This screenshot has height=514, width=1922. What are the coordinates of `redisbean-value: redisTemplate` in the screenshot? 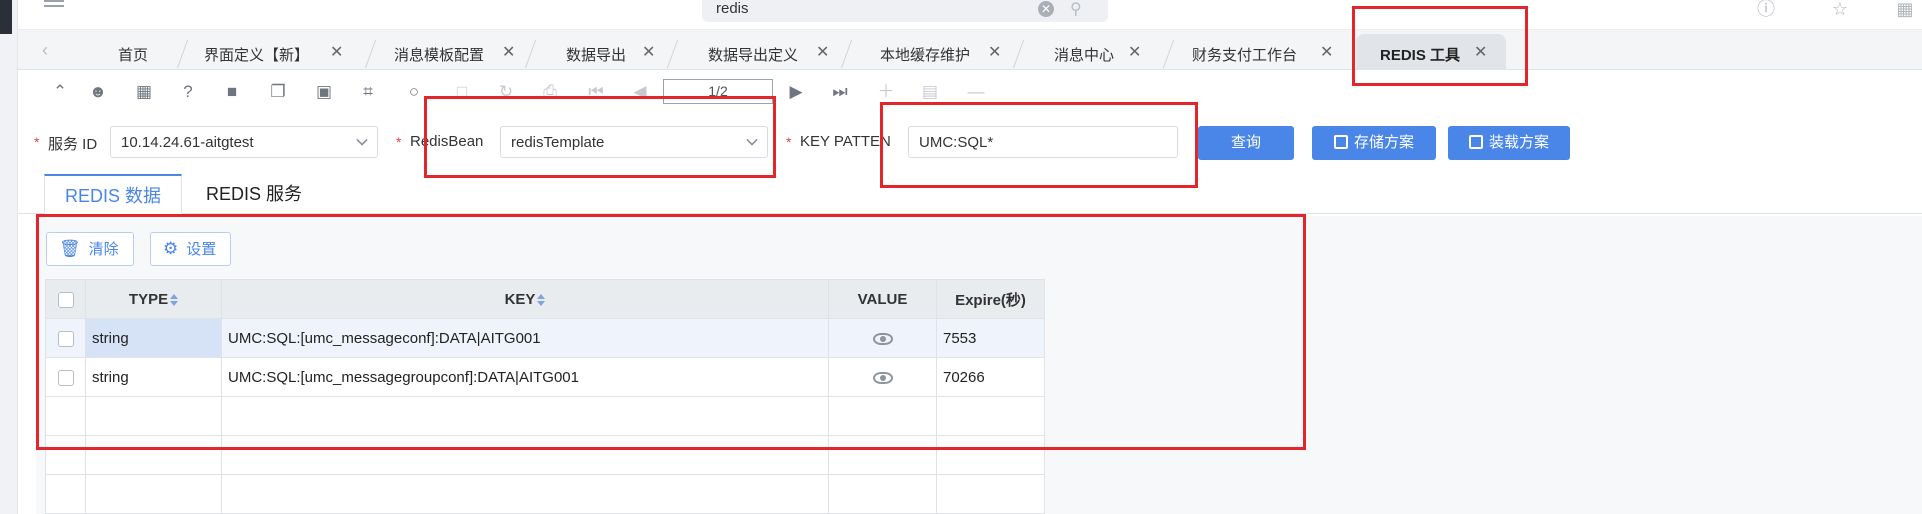 It's located at (558, 142).